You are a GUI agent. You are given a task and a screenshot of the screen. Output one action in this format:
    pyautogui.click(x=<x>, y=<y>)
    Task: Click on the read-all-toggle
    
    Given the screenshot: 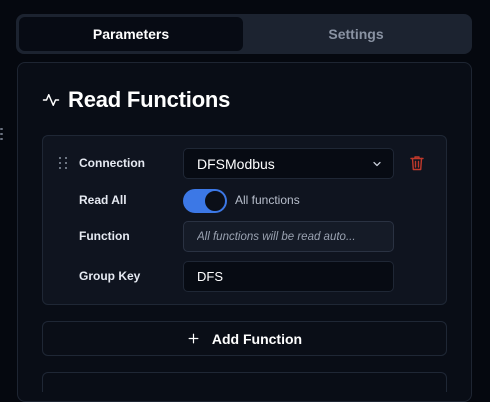 What is the action you would take?
    pyautogui.click(x=205, y=201)
    